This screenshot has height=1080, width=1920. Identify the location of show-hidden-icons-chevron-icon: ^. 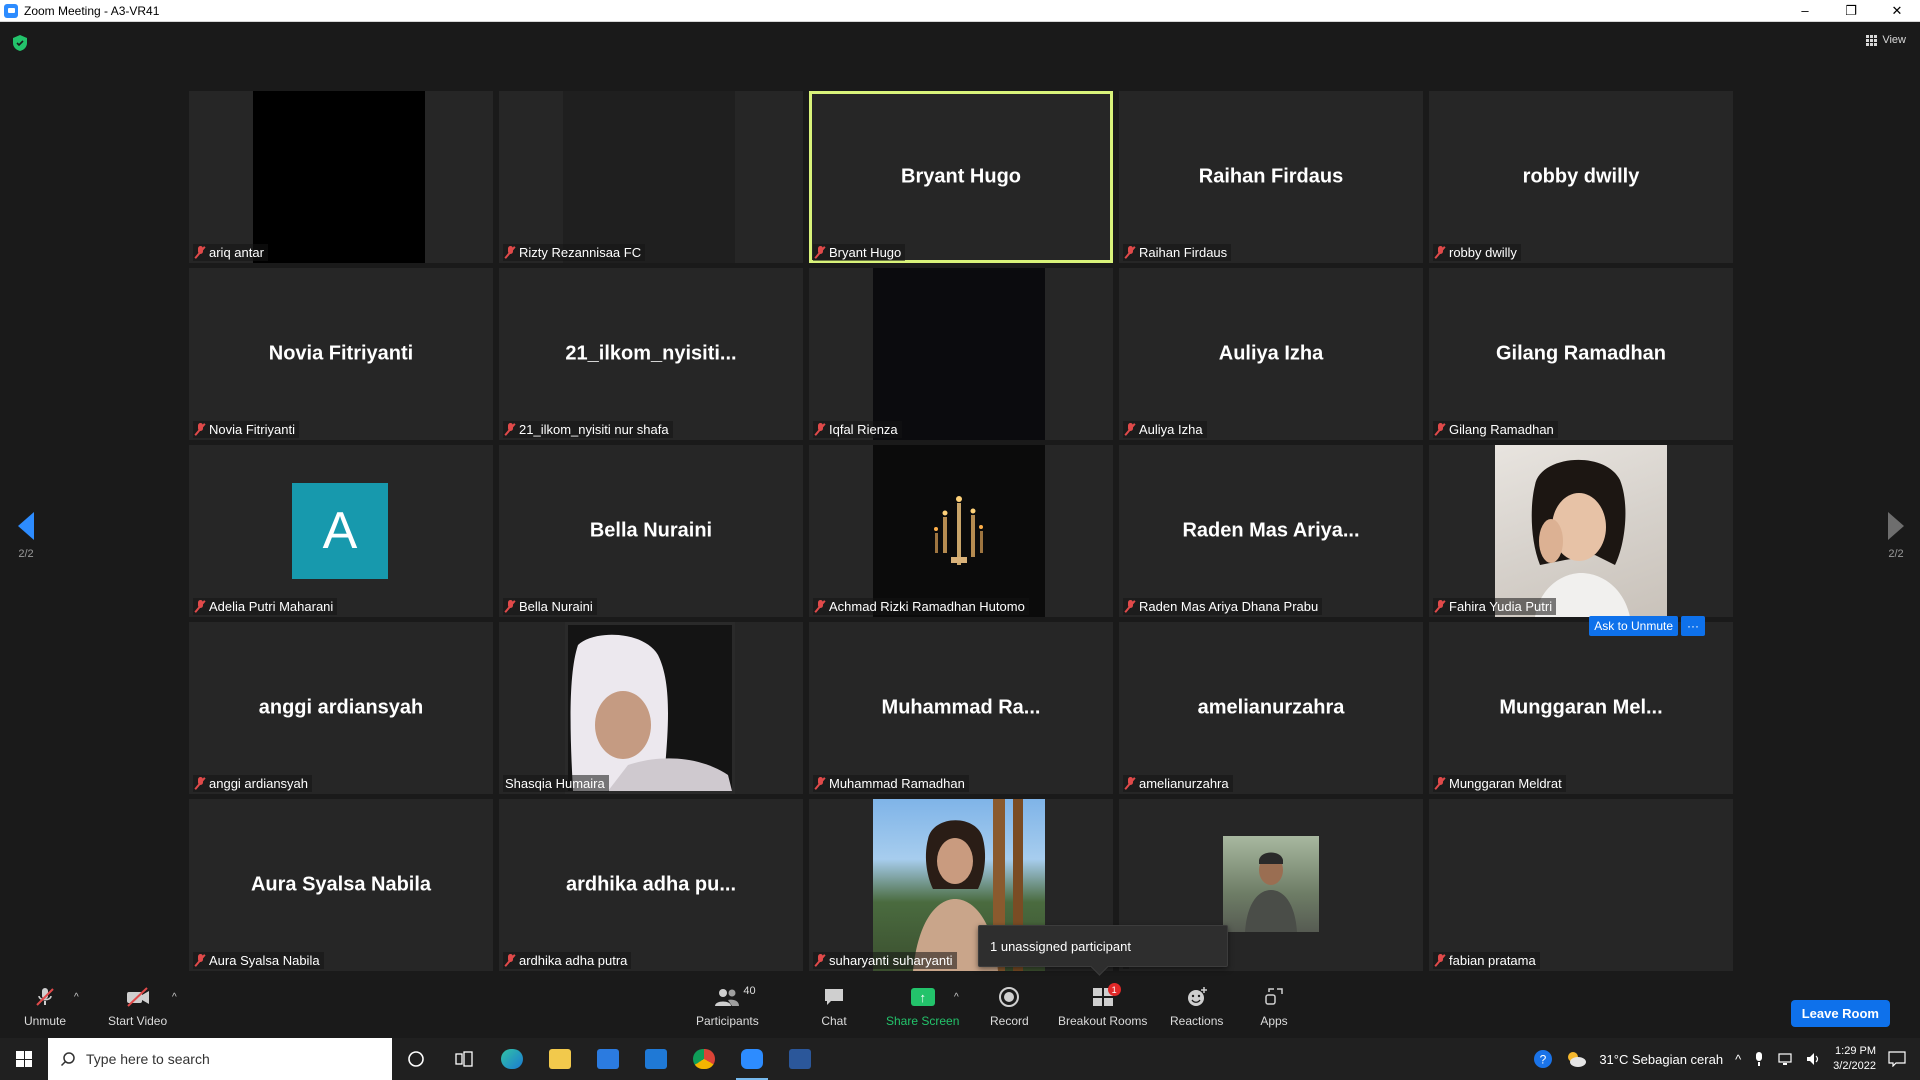
(1738, 1059).